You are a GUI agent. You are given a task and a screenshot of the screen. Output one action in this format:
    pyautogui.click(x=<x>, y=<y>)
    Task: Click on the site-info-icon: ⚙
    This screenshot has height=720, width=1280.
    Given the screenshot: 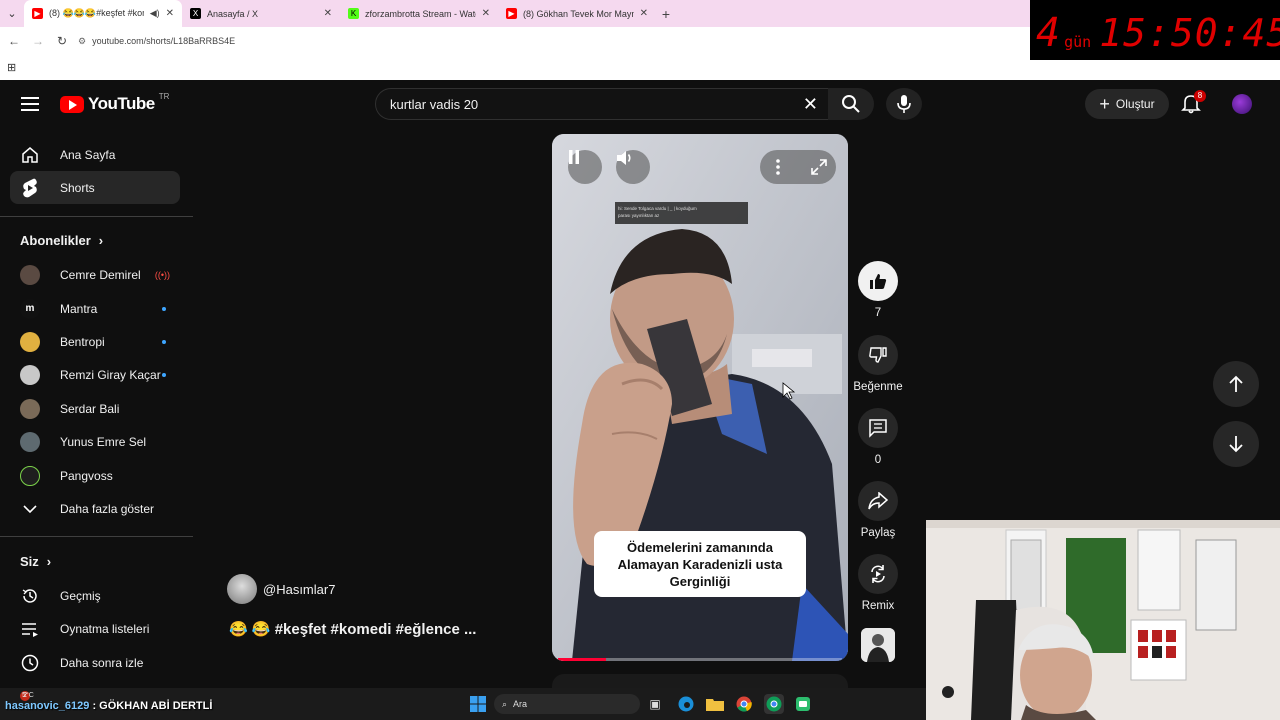 What is the action you would take?
    pyautogui.click(x=82, y=41)
    